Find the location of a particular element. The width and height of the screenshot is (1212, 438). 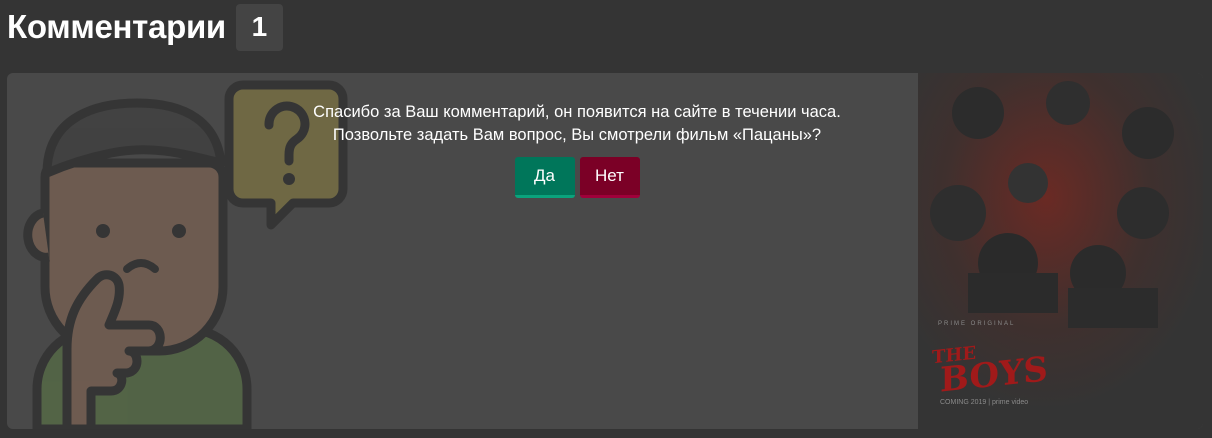

comments-title: Комментарии is located at coordinates (116, 26).